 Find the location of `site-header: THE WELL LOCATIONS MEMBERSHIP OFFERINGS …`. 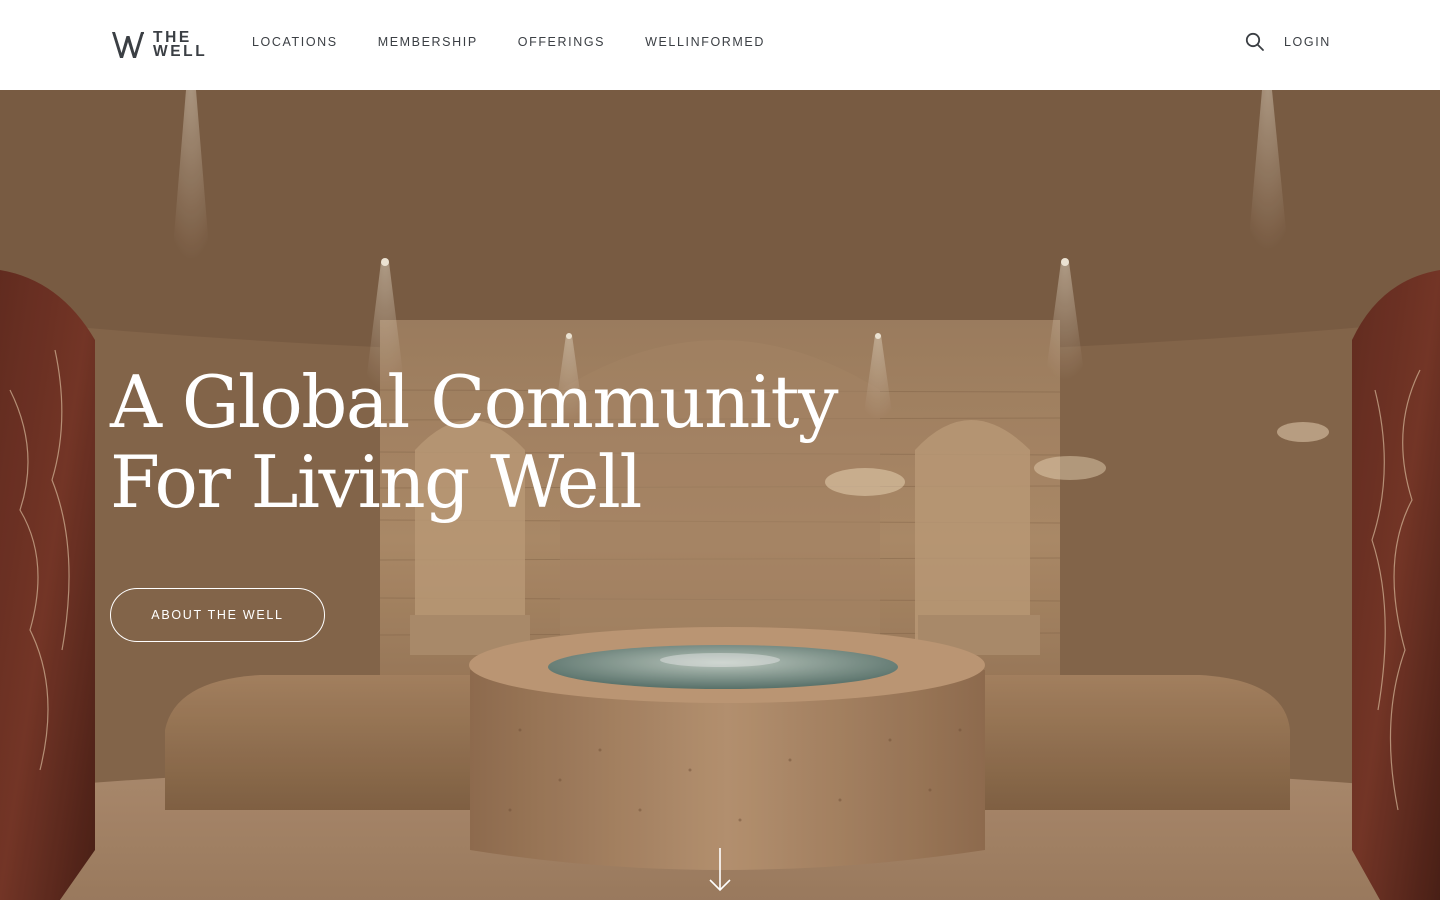

site-header: THE WELL LOCATIONS MEMBERSHIP OFFERINGS … is located at coordinates (720, 45).